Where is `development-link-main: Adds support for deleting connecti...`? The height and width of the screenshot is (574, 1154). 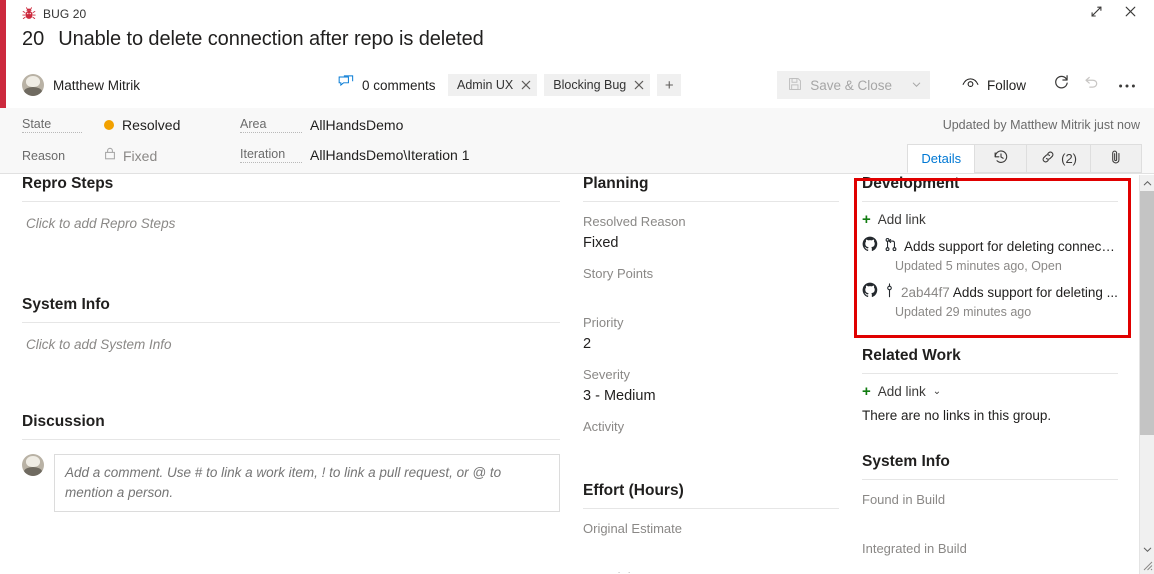 development-link-main: Adds support for deleting connecti... is located at coordinates (990, 246).